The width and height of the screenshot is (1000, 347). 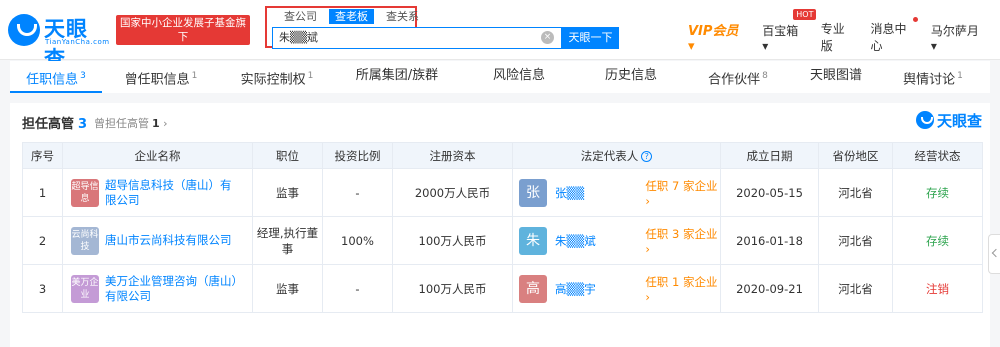 I want to click on date-value: 2016-01-18, so click(x=769, y=240).